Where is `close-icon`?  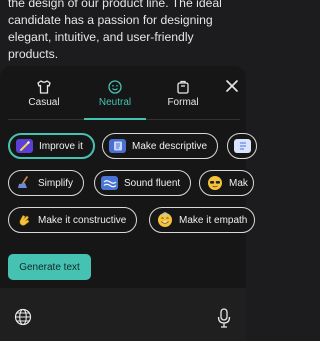
close-icon is located at coordinates (232, 86).